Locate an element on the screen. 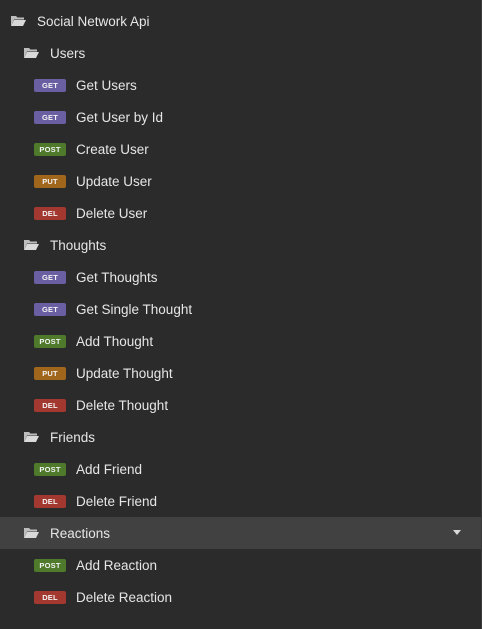 The image size is (482, 629). request-add-friend: POST Add Friend is located at coordinates (240, 469).